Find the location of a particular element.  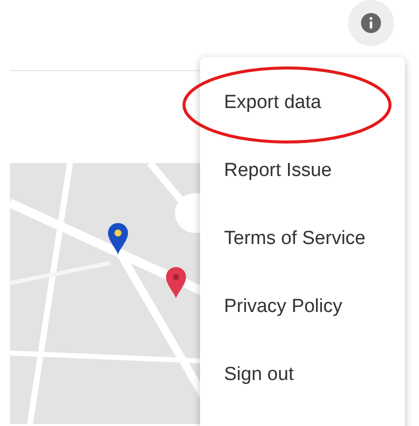

info-button is located at coordinates (371, 23).